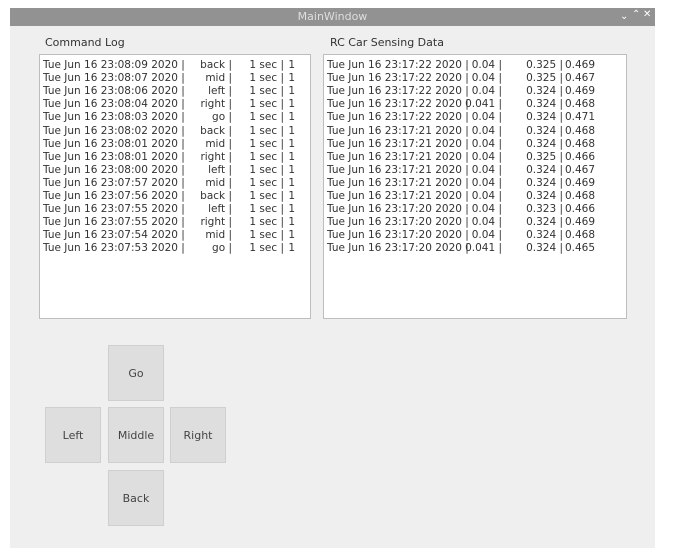 The height and width of the screenshot is (559, 676). Describe the element at coordinates (198, 435) in the screenshot. I see `right-button: Right` at that location.